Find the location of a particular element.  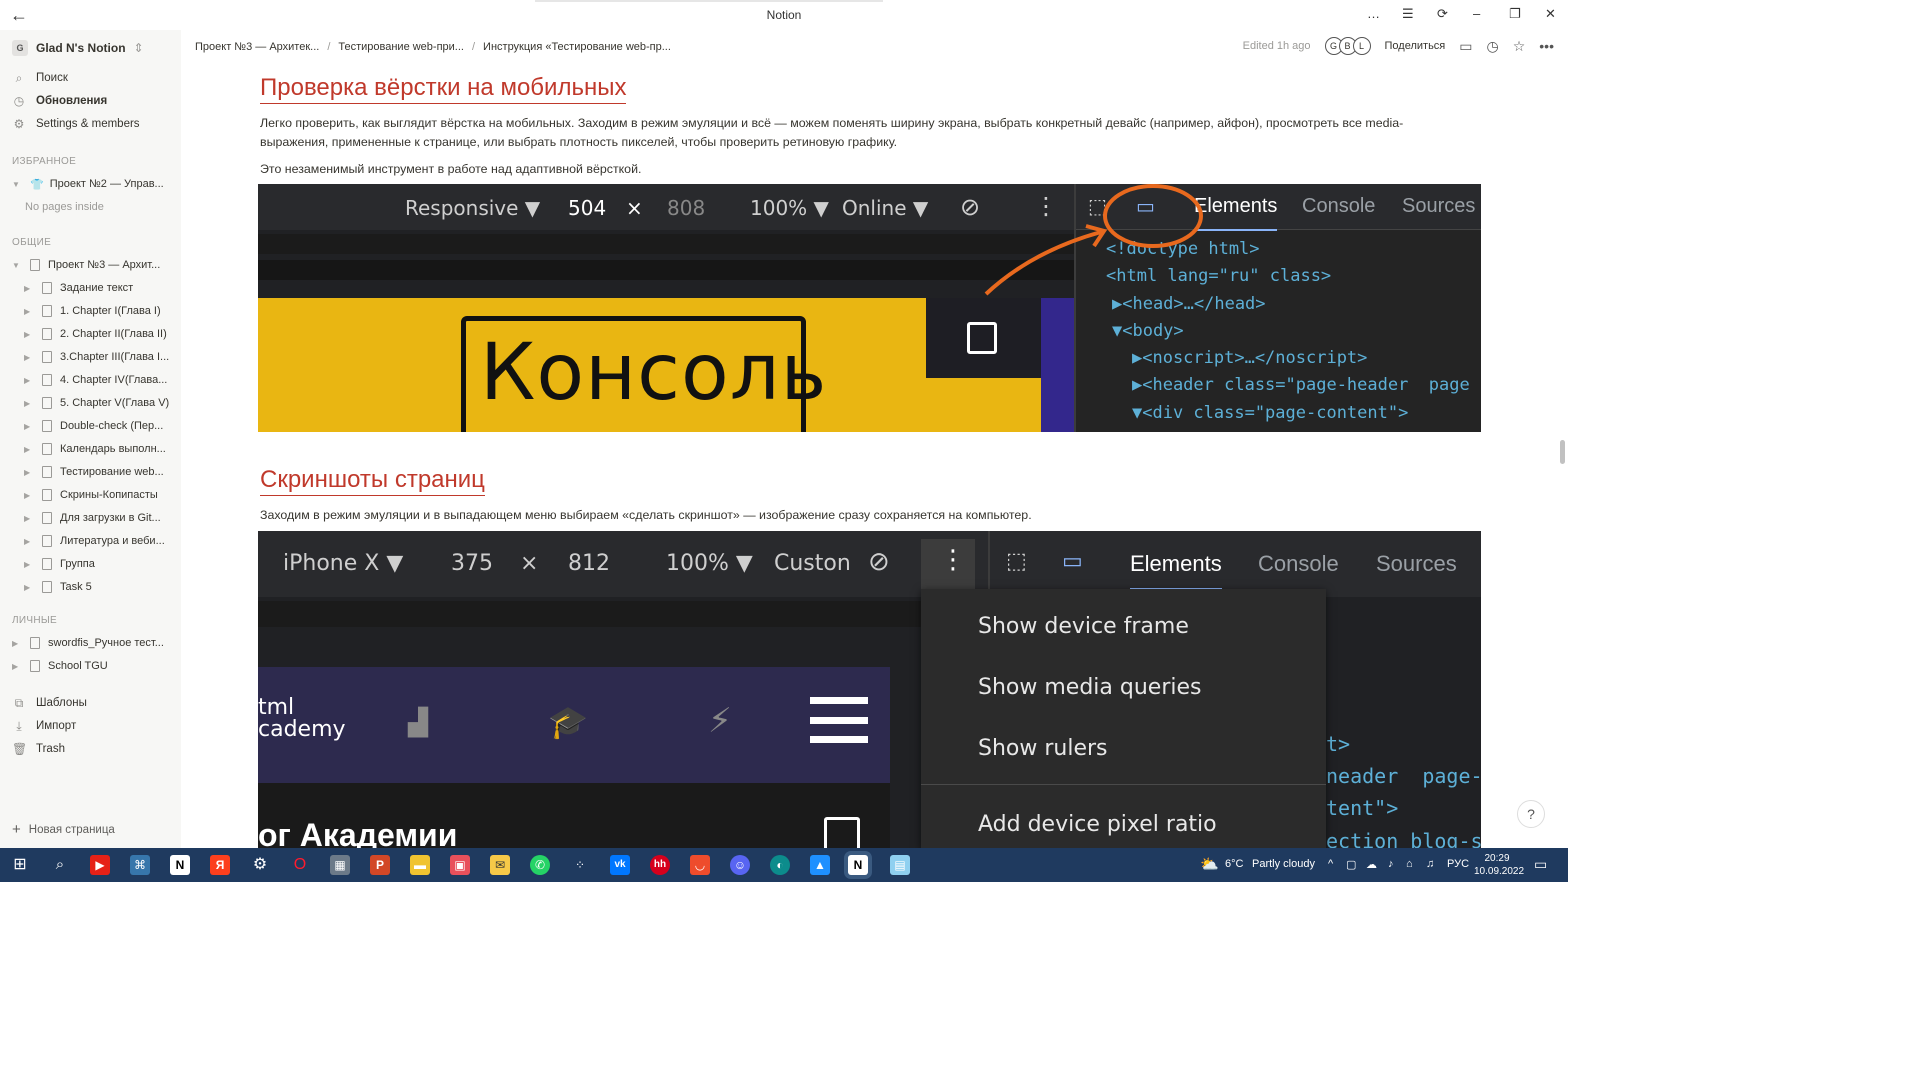

notepad-icon: ▤ is located at coordinates (900, 865).